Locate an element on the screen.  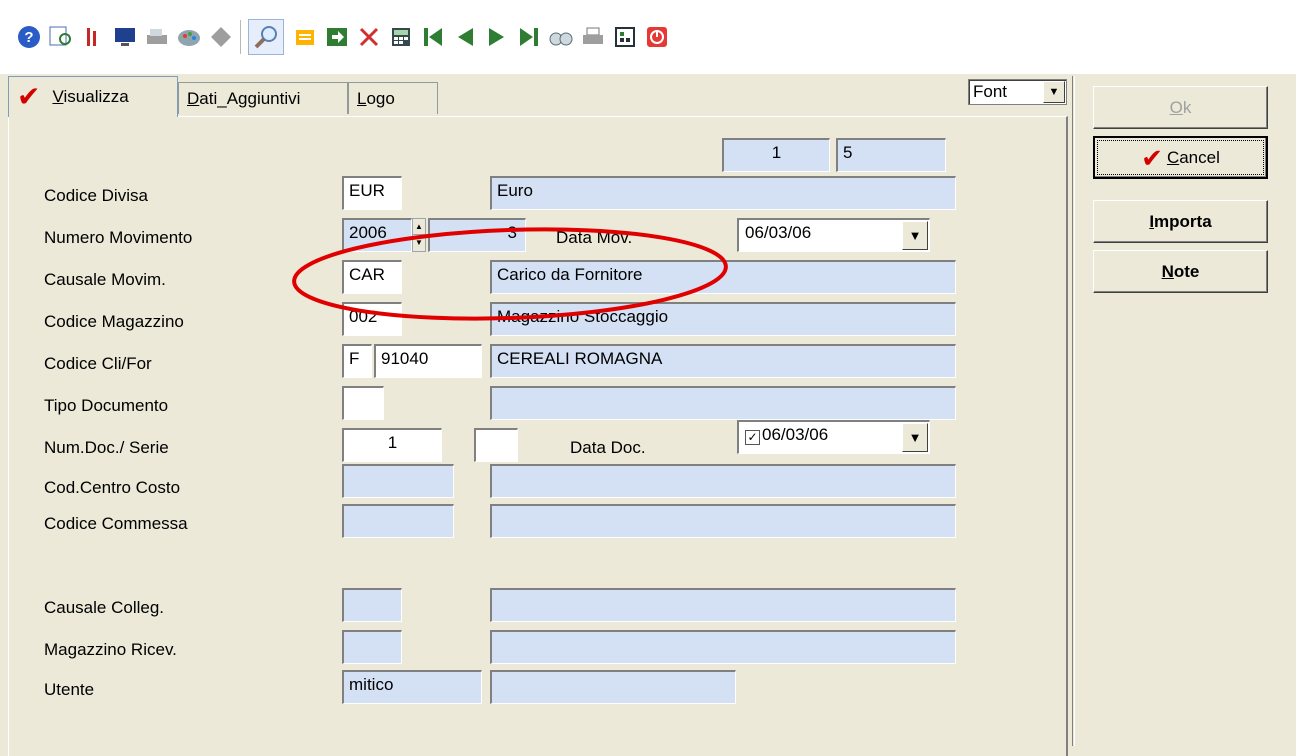
tipo-documento-input is located at coordinates (363, 403).